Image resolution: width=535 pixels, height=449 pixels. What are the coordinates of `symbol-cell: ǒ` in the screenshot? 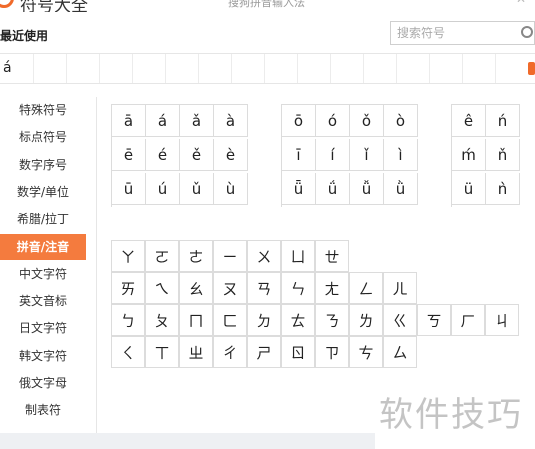 It's located at (367, 121).